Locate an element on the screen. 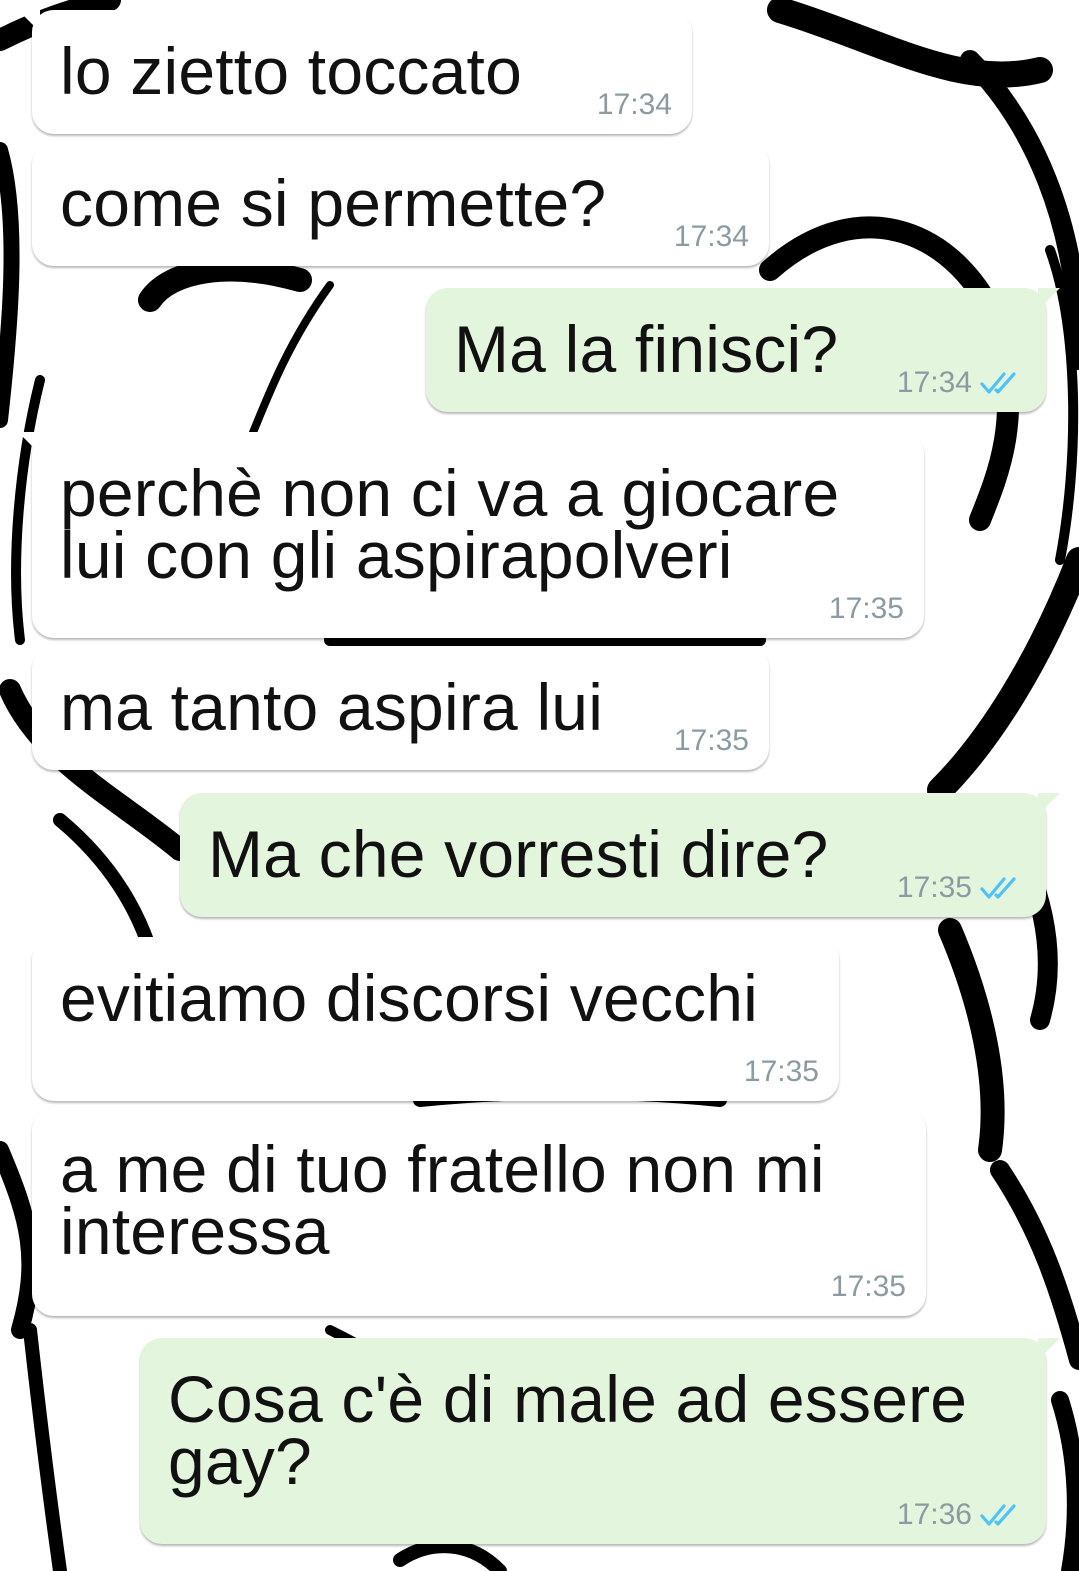  message-text: ma tanto aspira lui is located at coordinates (332, 707).